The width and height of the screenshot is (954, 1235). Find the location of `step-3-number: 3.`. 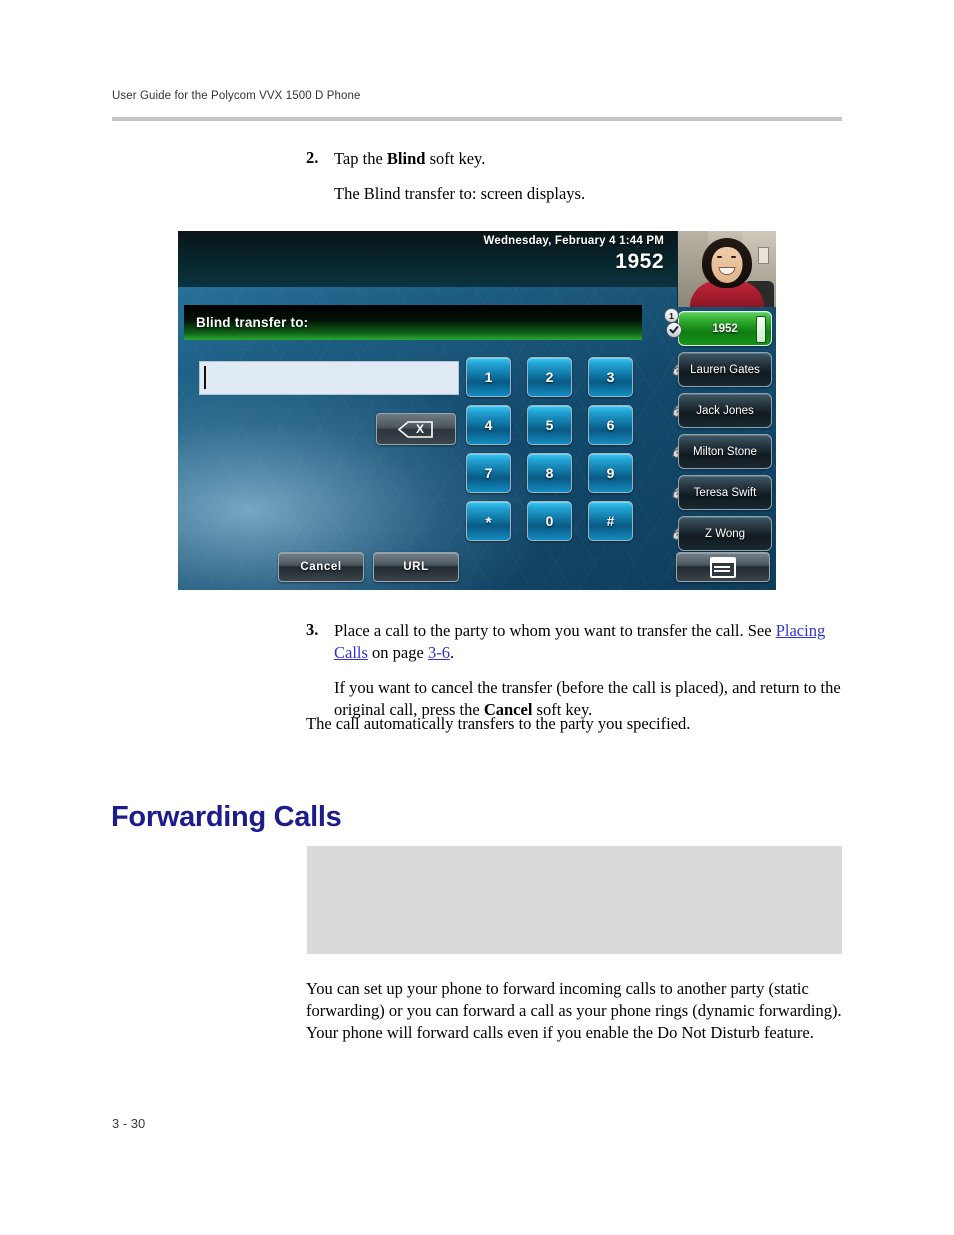

step-3-number: 3. is located at coordinates (312, 629).